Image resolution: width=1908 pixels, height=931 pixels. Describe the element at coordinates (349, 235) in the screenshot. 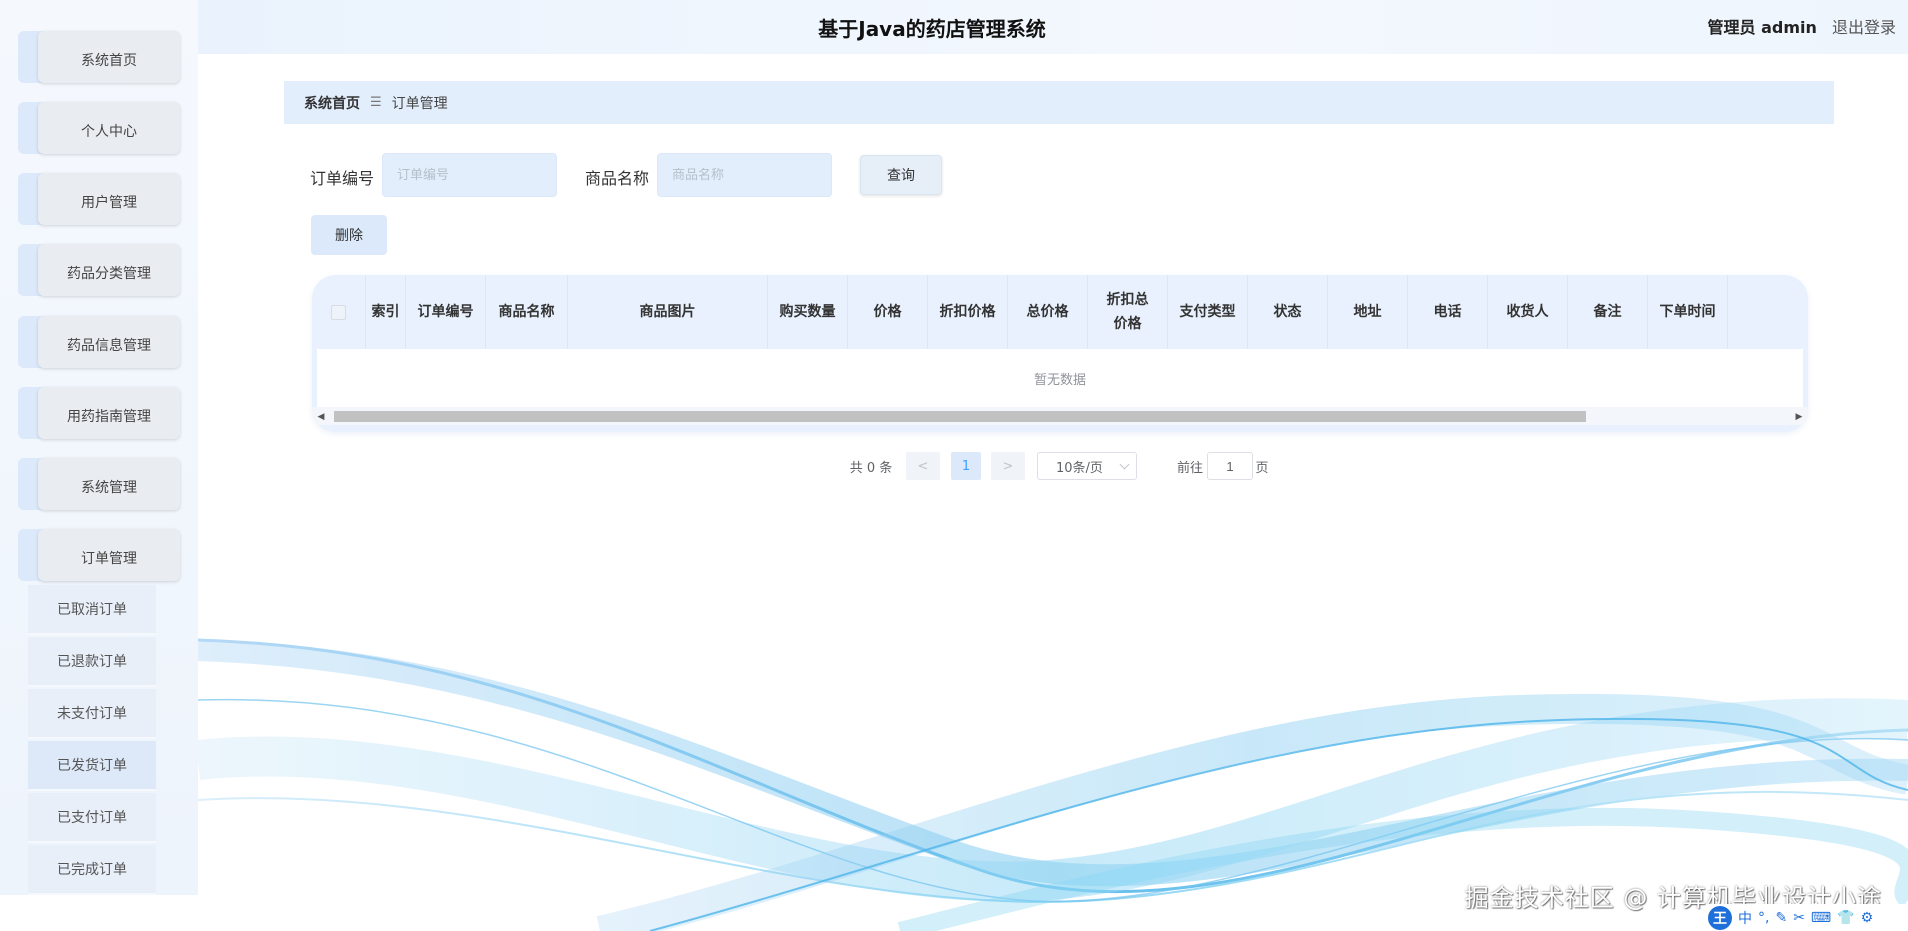

I see `delete-button: 删除` at that location.